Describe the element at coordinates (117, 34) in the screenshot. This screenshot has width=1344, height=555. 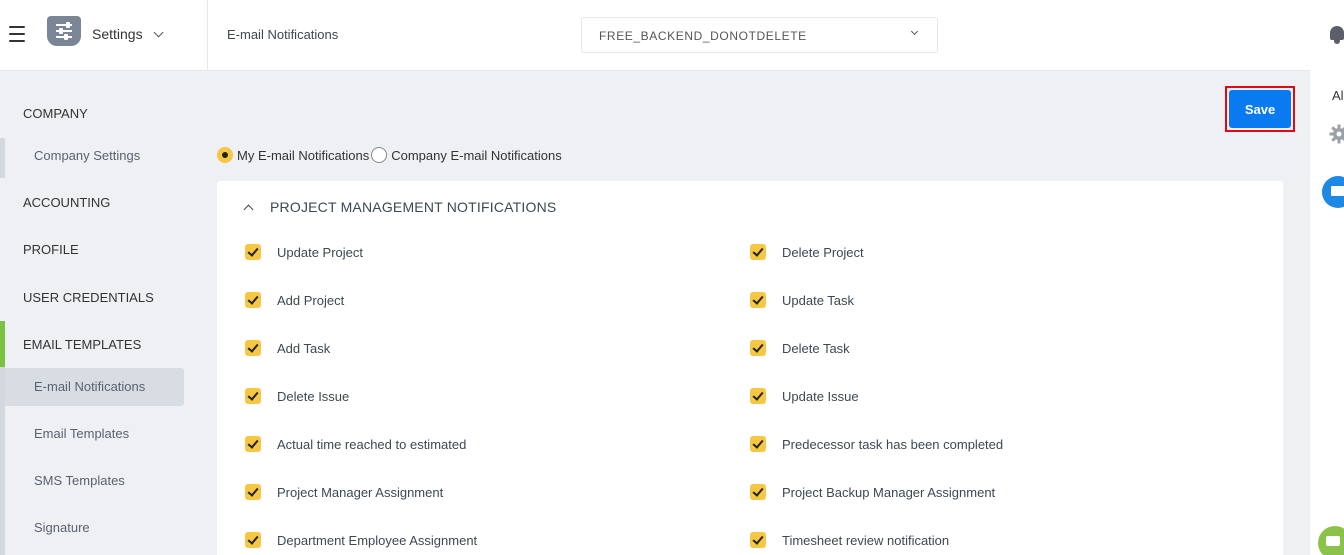
I see `settings-module-label: Settings` at that location.